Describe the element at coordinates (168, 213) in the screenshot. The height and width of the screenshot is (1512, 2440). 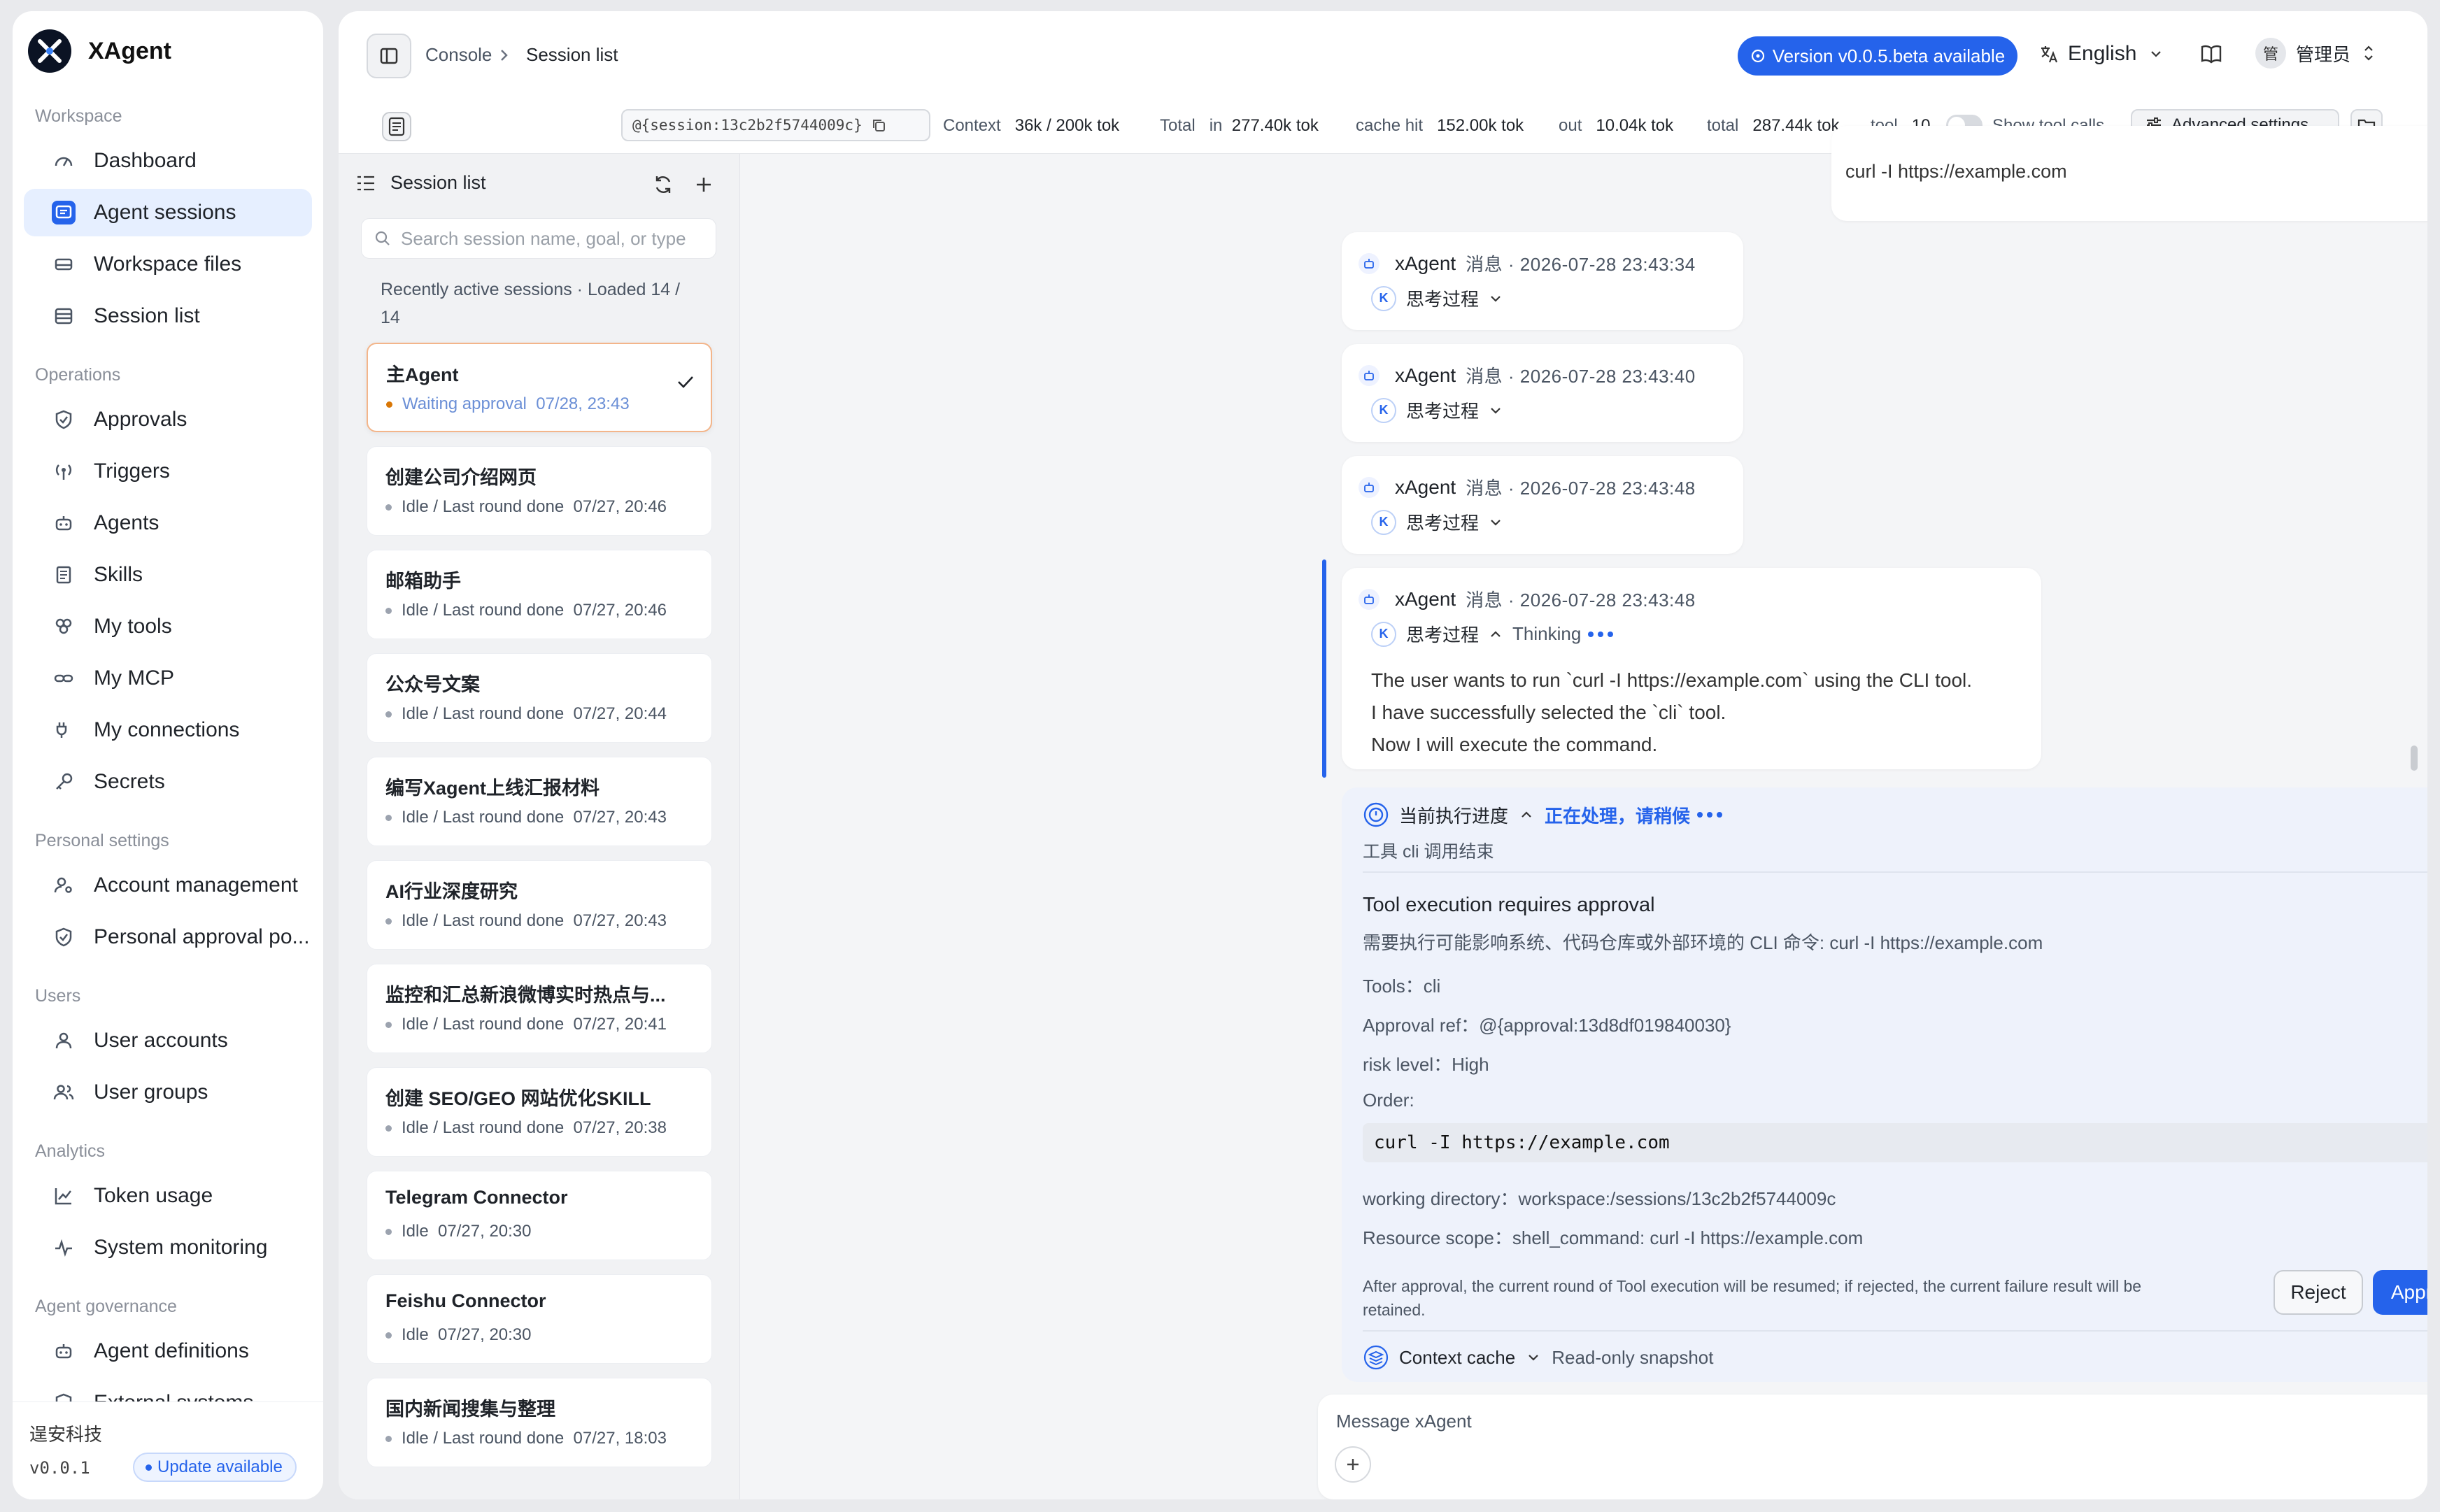
I see `sidebar-item-agent-sessions: Agent sessions` at that location.